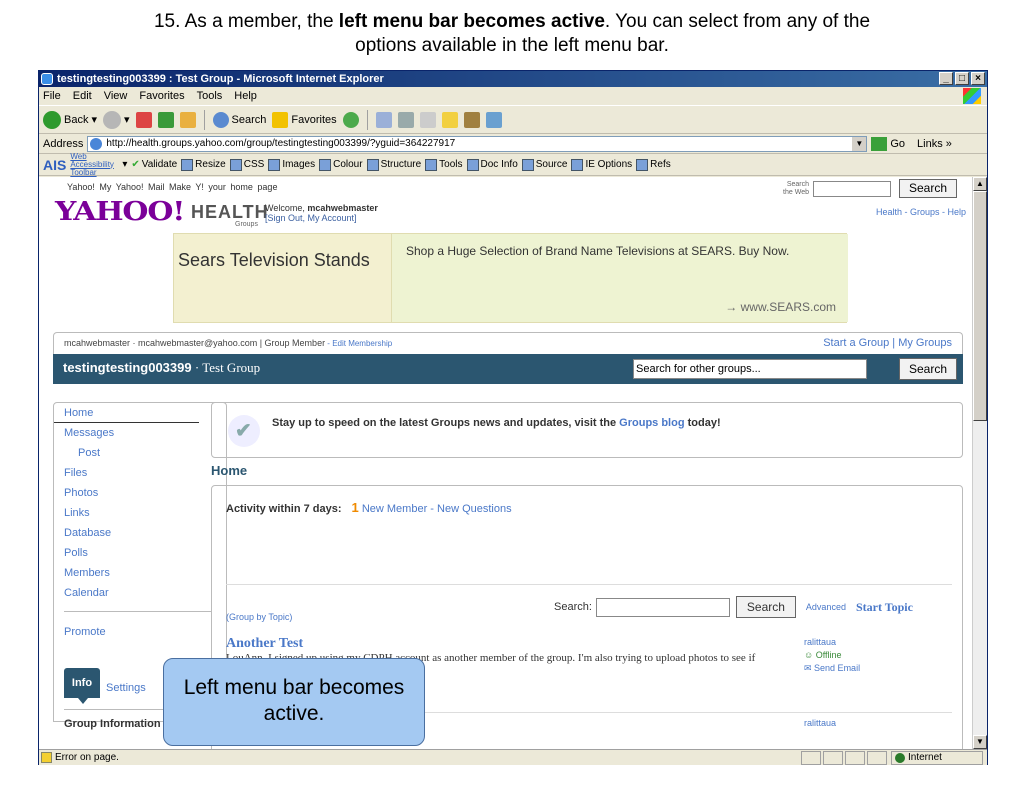 The width and height of the screenshot is (1024, 791). What do you see at coordinates (888, 143) in the screenshot?
I see `go-button: Go` at bounding box center [888, 143].